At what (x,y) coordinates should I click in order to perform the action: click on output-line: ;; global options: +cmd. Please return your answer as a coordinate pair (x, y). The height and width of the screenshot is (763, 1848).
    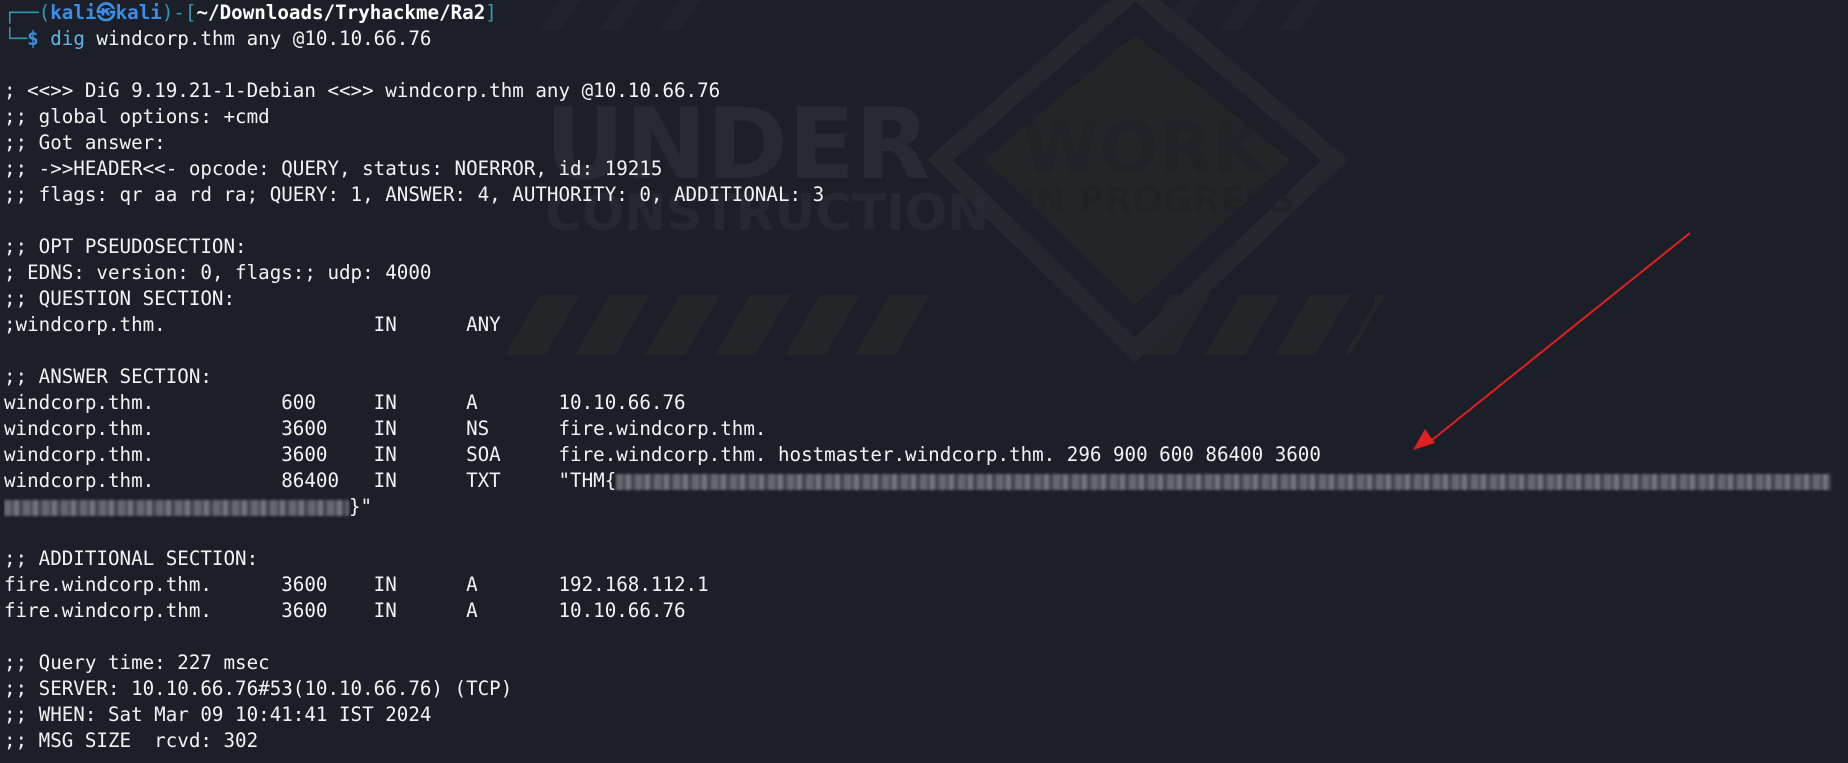
    Looking at the image, I should click on (137, 116).